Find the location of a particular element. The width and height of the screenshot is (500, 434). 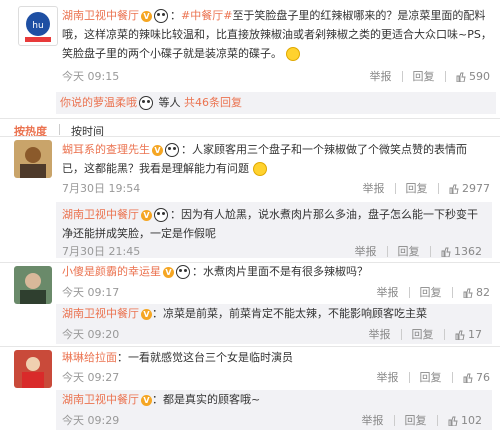

avatar: hu is located at coordinates (38, 26).